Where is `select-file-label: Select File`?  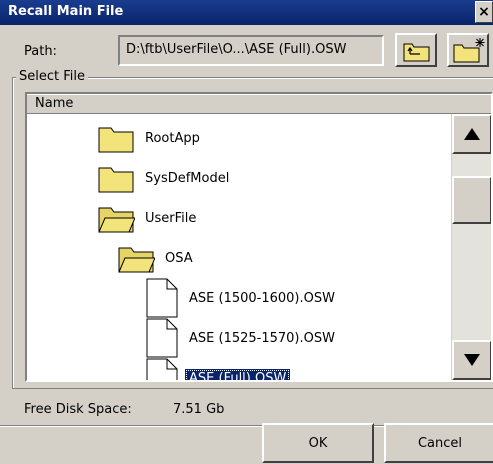
select-file-label: Select File is located at coordinates (52, 76).